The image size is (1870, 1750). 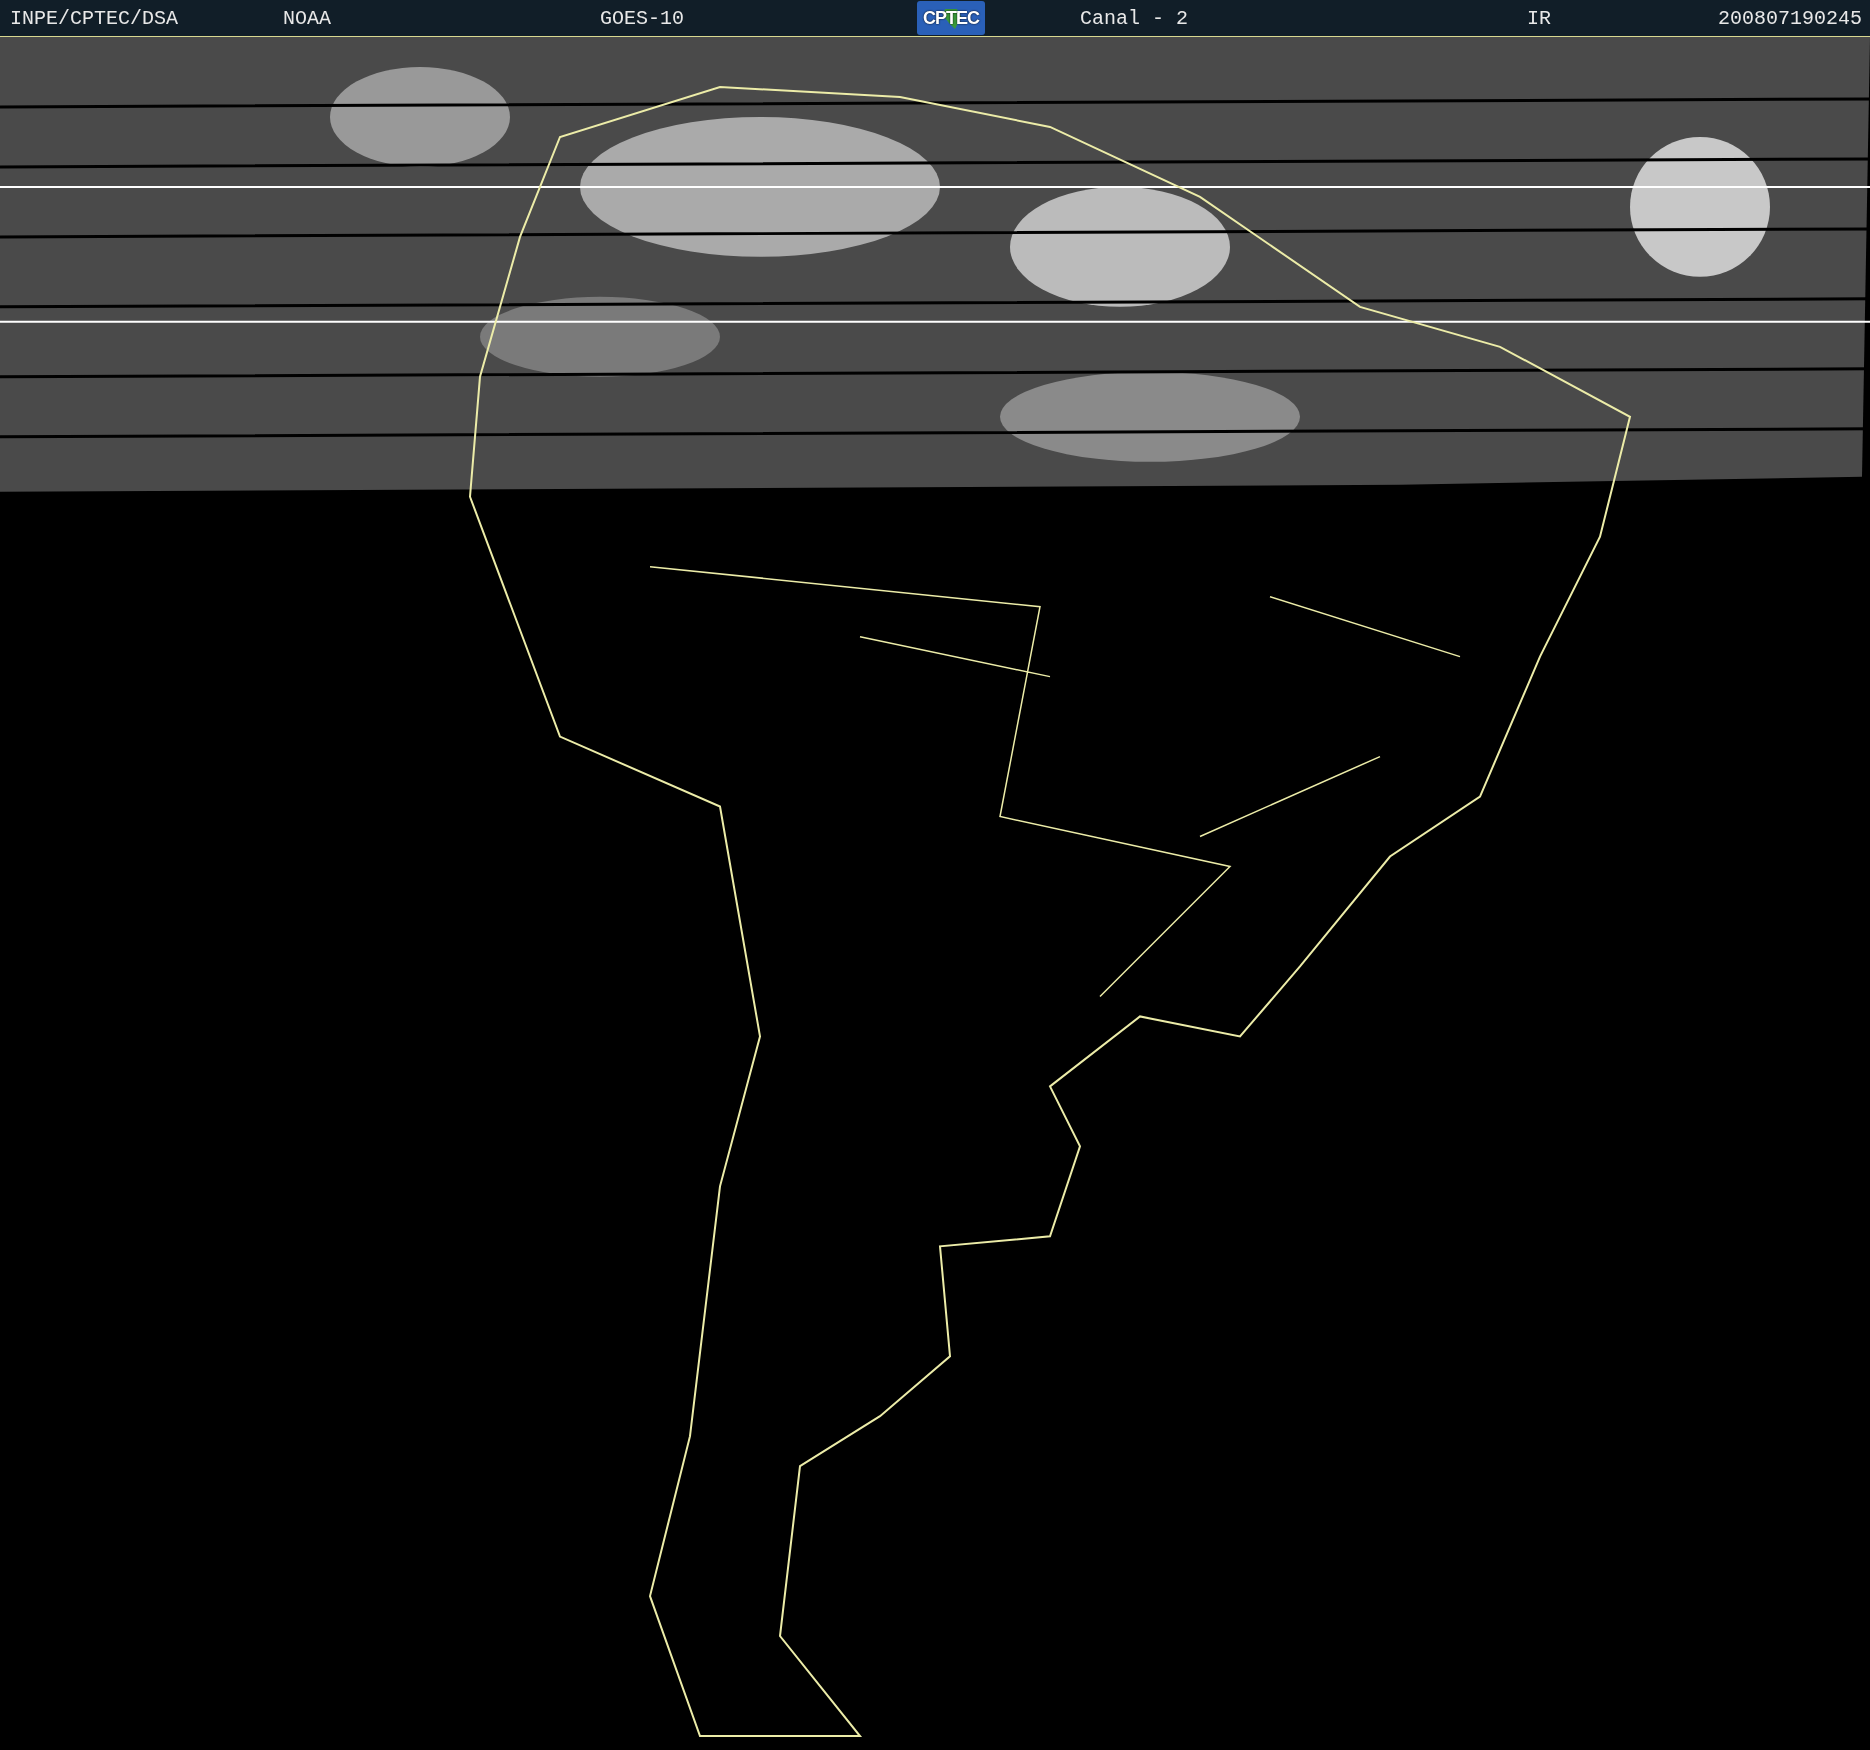 I want to click on header-label: IR, so click(x=1539, y=18).